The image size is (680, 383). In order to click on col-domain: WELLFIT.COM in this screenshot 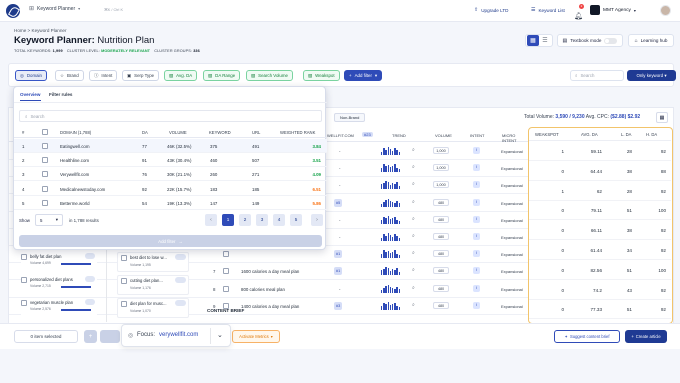, I will do `click(340, 135)`.